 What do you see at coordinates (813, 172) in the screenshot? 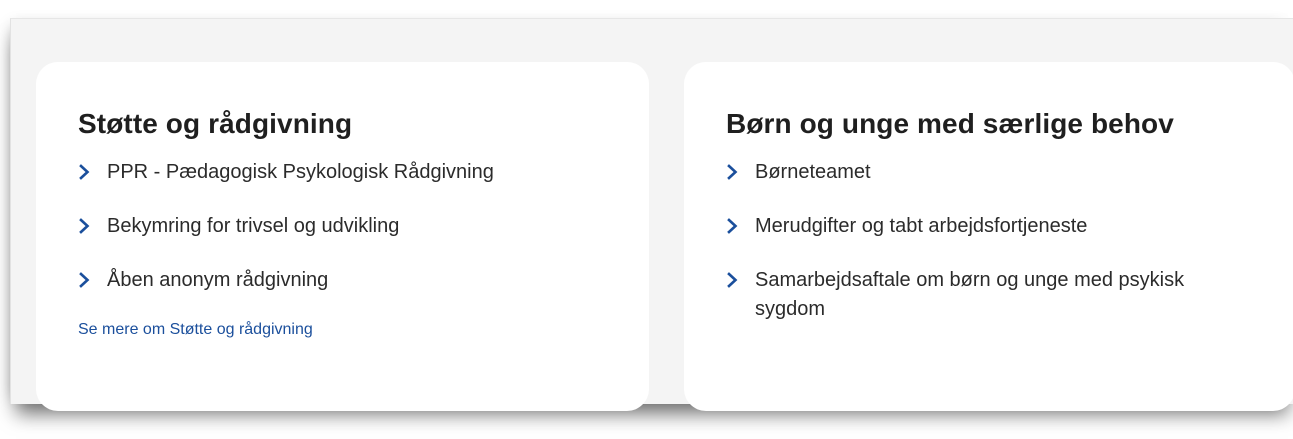
I see `link-label: Børneteamet` at bounding box center [813, 172].